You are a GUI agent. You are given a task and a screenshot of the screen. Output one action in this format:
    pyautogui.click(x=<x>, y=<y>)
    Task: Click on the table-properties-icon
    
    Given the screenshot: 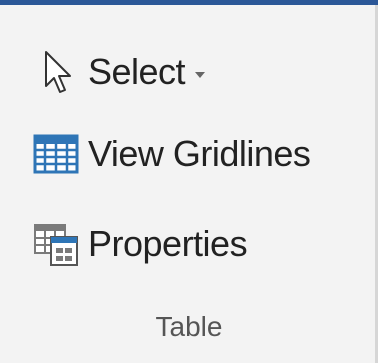 What is the action you would take?
    pyautogui.click(x=56, y=244)
    